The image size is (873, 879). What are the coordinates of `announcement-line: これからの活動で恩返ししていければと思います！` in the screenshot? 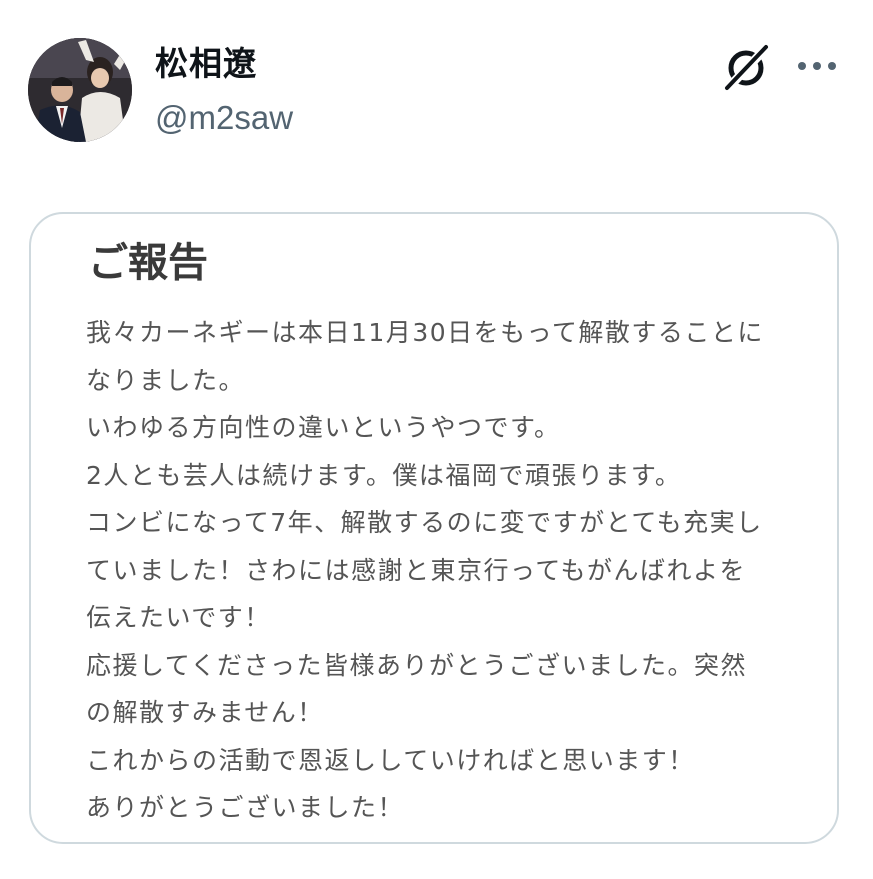 It's located at (390, 760).